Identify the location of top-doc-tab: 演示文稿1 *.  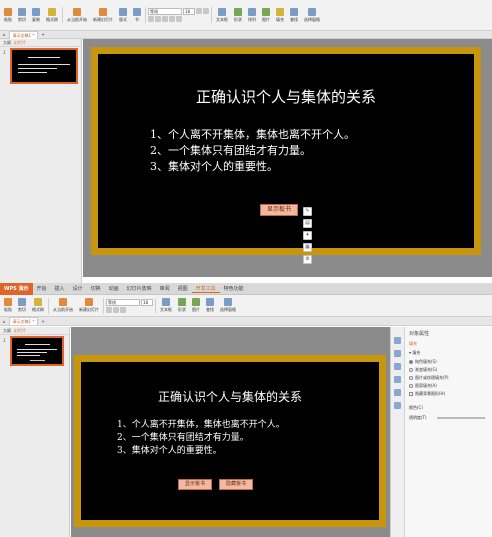
(23, 34).